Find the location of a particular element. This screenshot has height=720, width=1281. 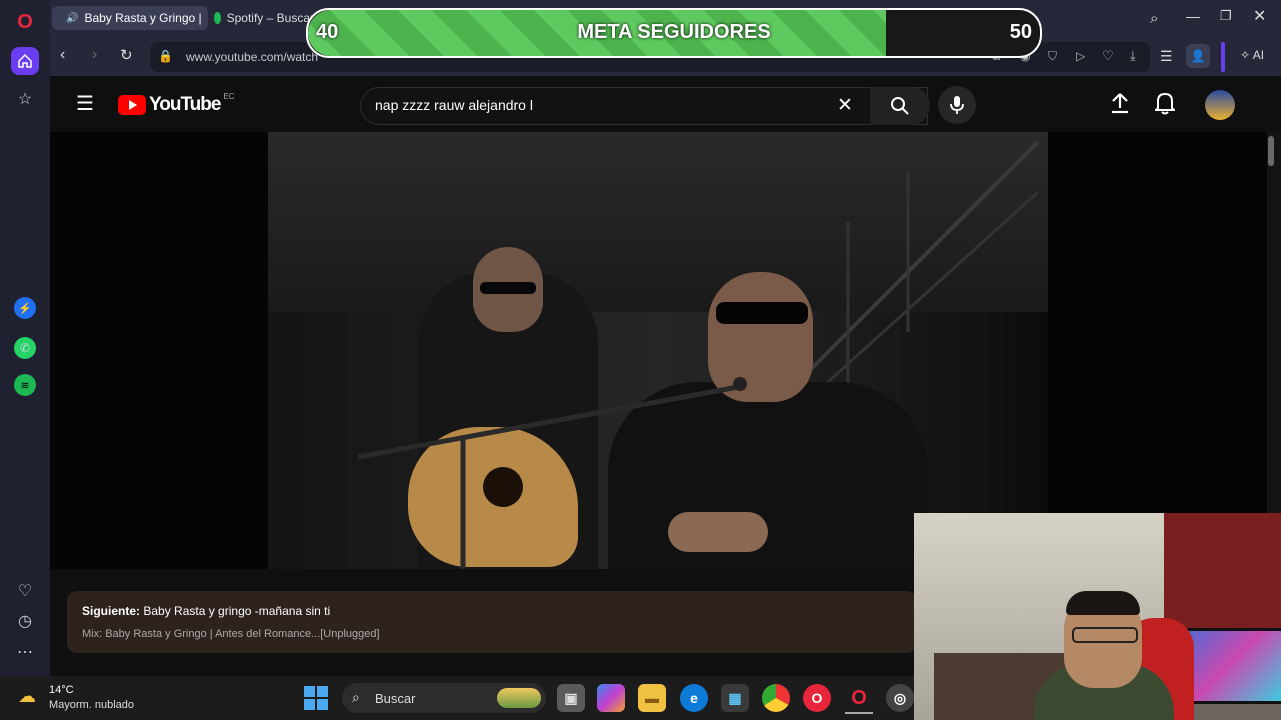

goal-end: 50 is located at coordinates (1020, 32).